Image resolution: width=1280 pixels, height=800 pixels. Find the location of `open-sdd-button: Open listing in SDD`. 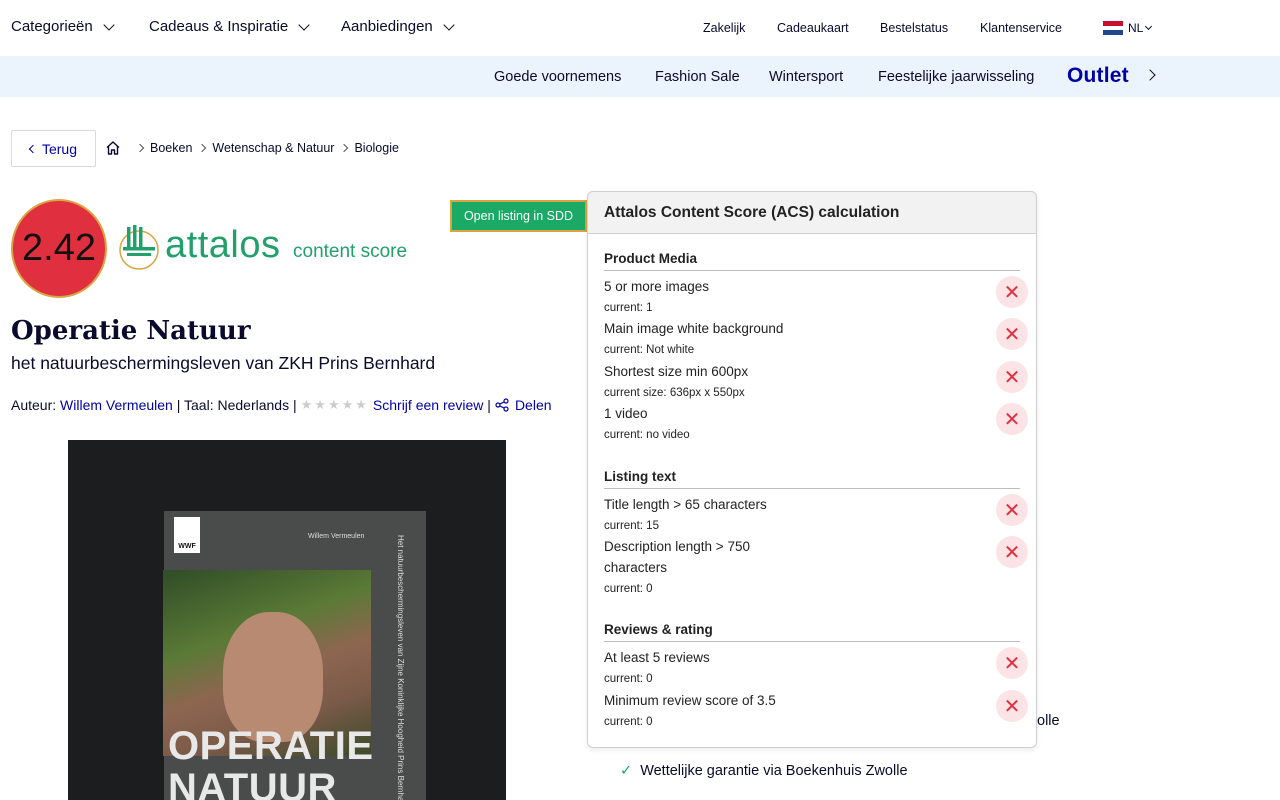

open-sdd-button: Open listing in SDD is located at coordinates (518, 216).